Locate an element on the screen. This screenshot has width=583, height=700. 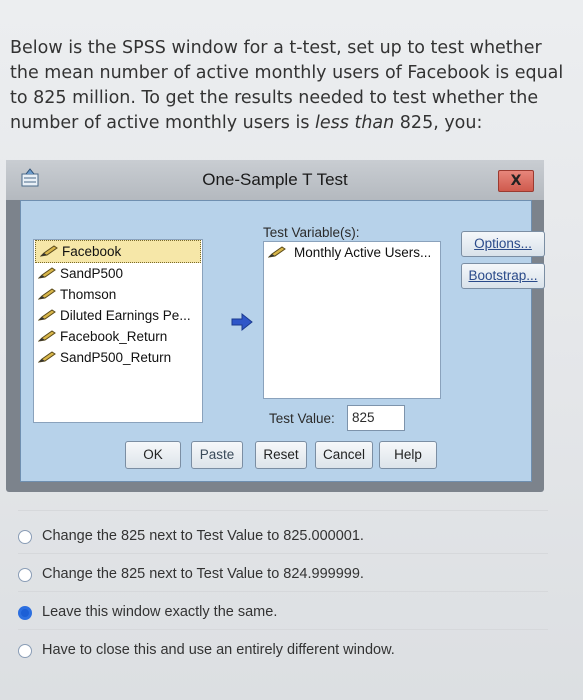
variable-label: Facebook is located at coordinates (92, 251).